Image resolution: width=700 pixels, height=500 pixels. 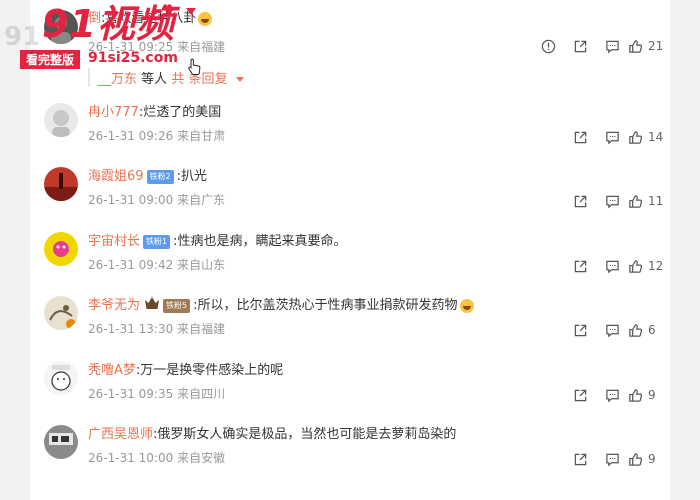 I want to click on comment-item: 海霞姐69 铁粉2 : 扒光 26-1-31 09:00 来自广东 11, so click(x=350, y=197).